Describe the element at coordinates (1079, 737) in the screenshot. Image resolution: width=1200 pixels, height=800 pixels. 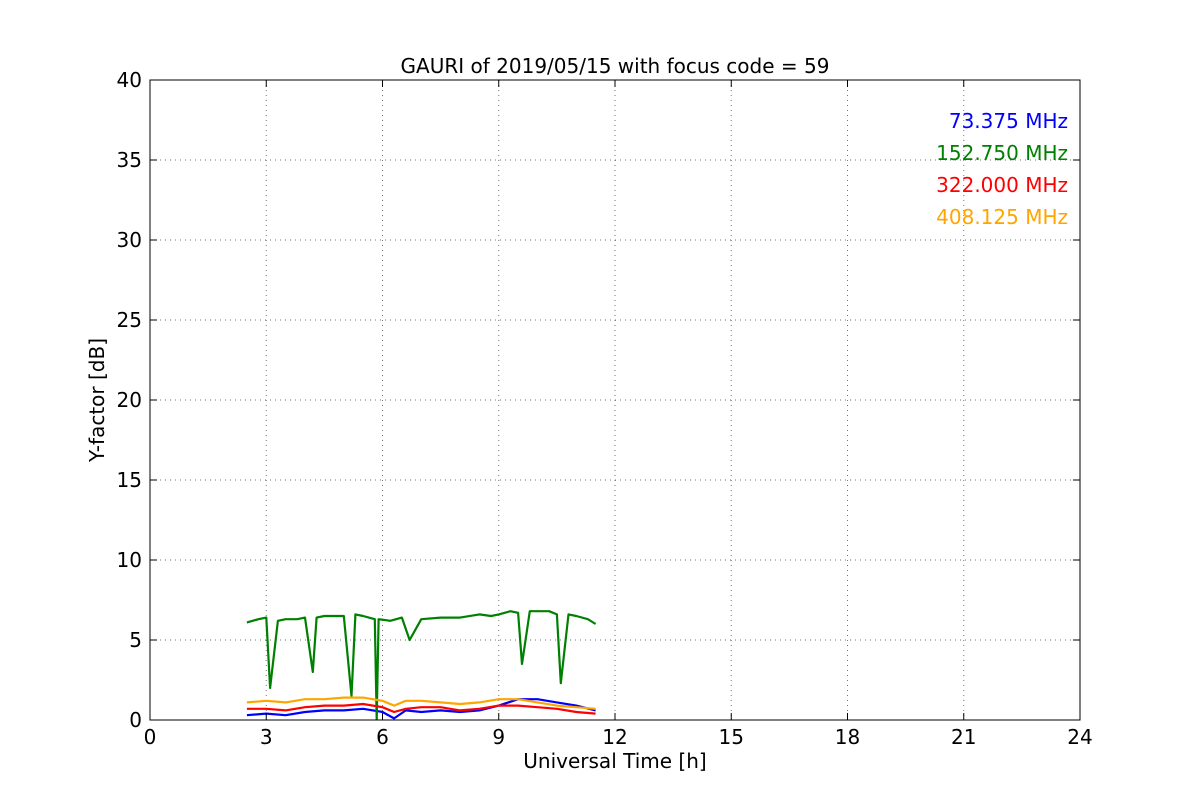
I see `x-tick-label: 24` at that location.